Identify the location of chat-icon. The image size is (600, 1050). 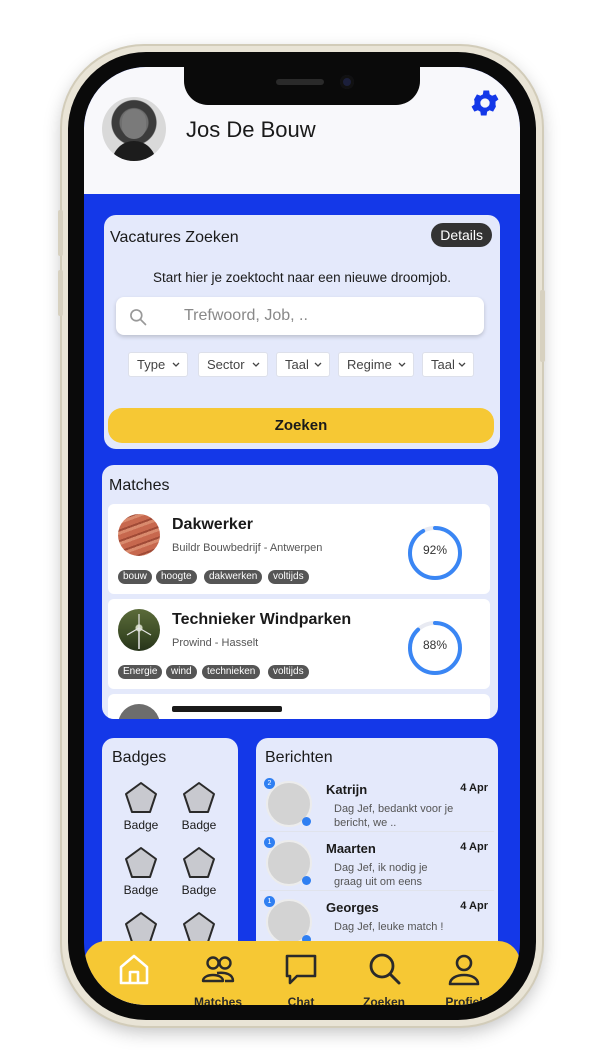
(301, 969).